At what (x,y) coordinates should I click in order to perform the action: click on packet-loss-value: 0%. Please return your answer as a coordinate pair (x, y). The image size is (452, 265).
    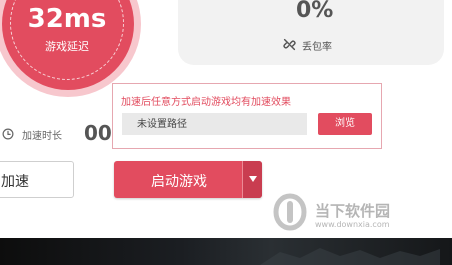
    Looking at the image, I should click on (315, 11).